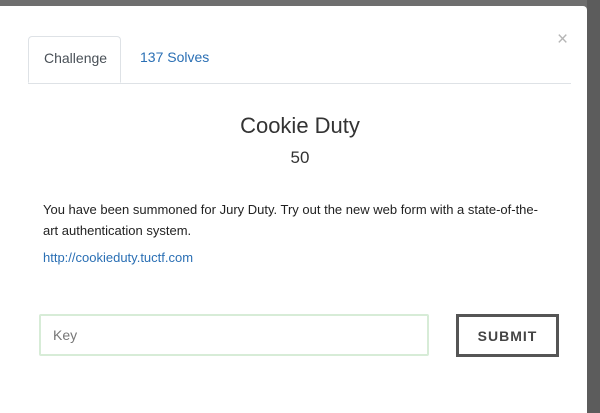 The width and height of the screenshot is (600, 413). Describe the element at coordinates (562, 40) in the screenshot. I see `close-icon: ×` at that location.